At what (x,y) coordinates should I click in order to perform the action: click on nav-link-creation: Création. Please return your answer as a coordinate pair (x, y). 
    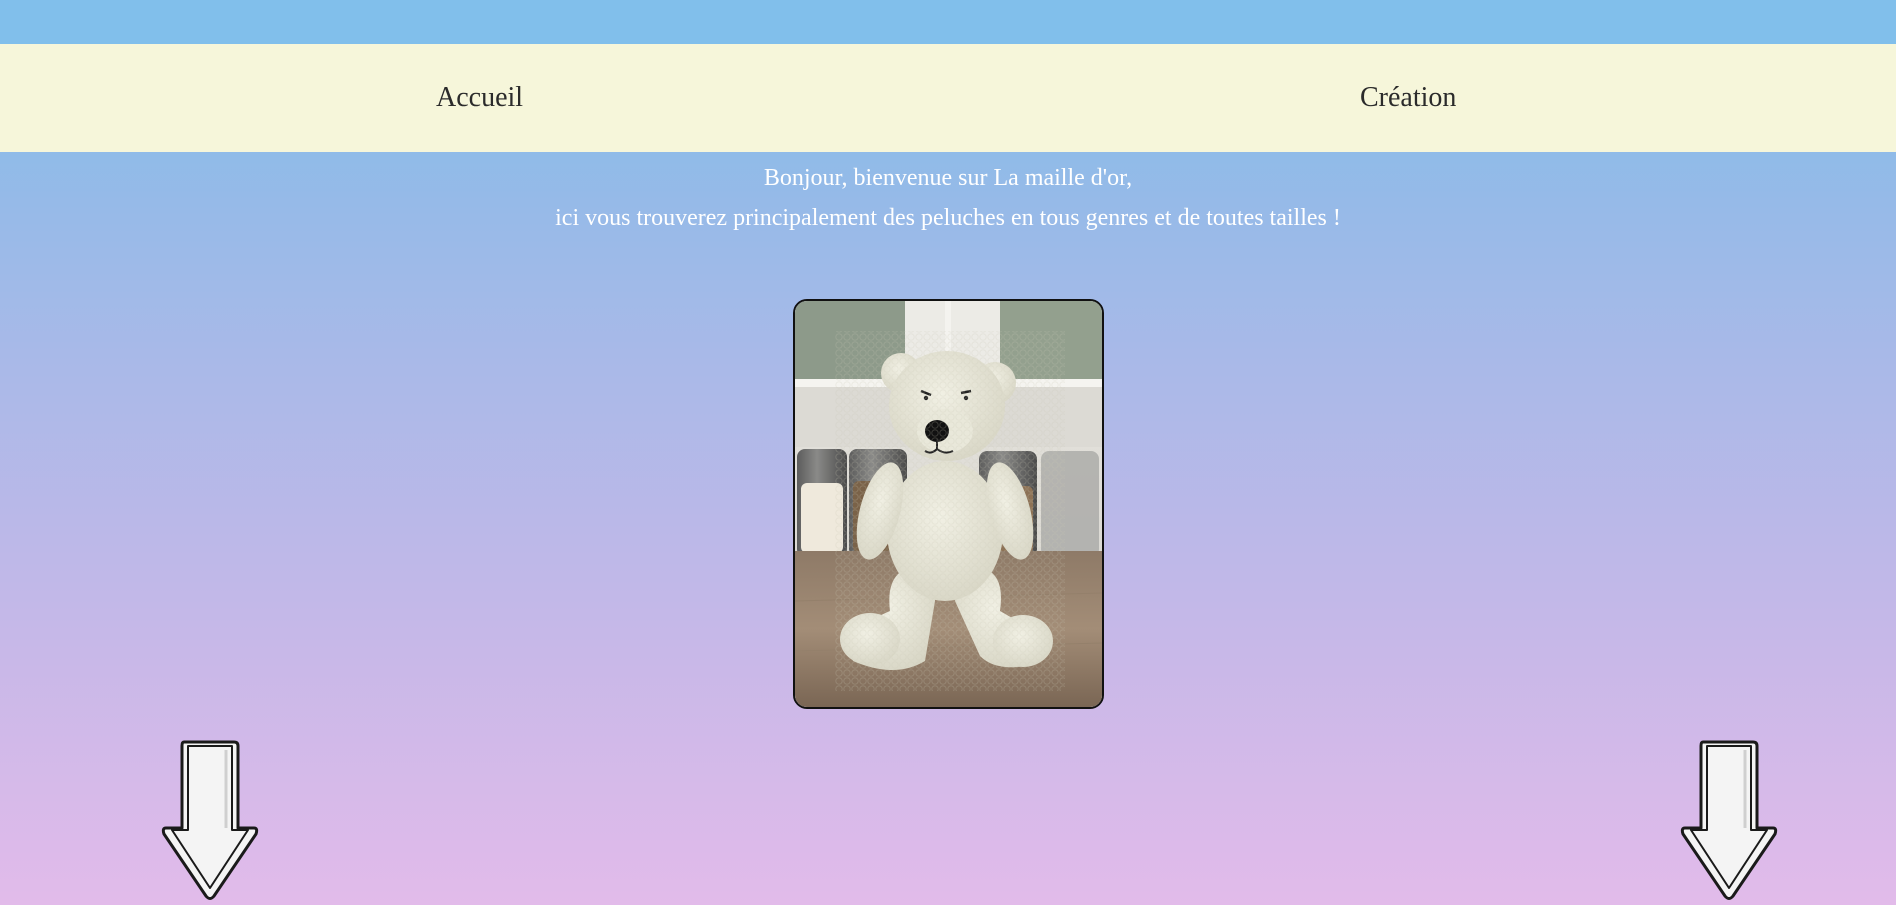
    Looking at the image, I should click on (1408, 98).